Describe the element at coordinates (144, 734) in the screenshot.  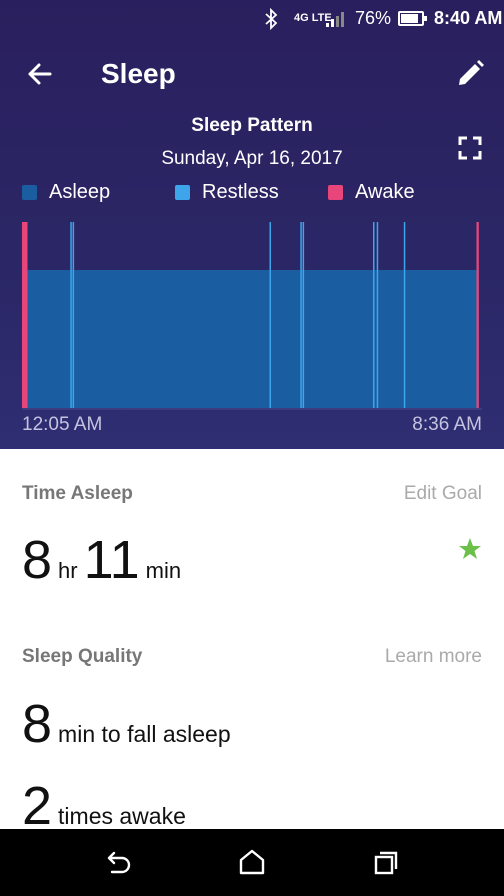
I see `fall-asleep-text: min to fall asleep` at that location.